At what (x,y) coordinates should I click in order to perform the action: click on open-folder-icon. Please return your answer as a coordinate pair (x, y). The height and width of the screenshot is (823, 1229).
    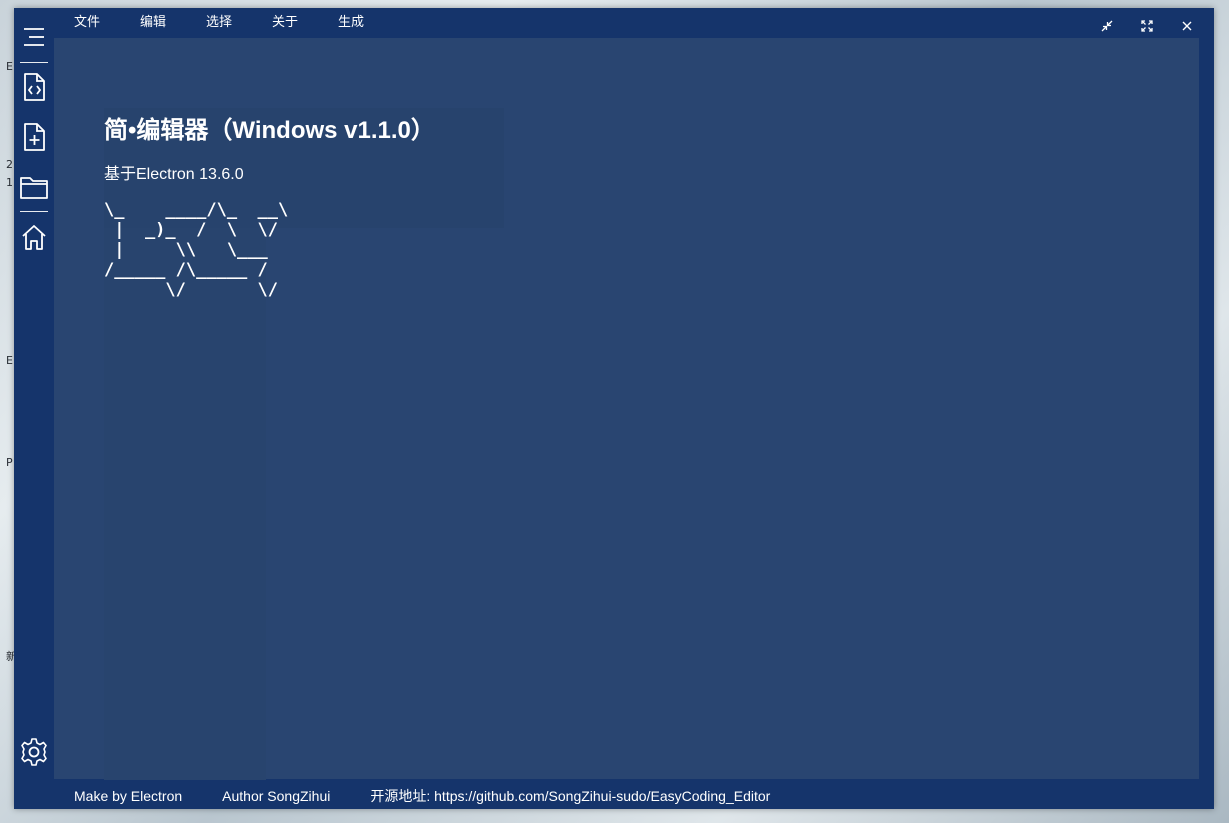
    Looking at the image, I should click on (34, 187).